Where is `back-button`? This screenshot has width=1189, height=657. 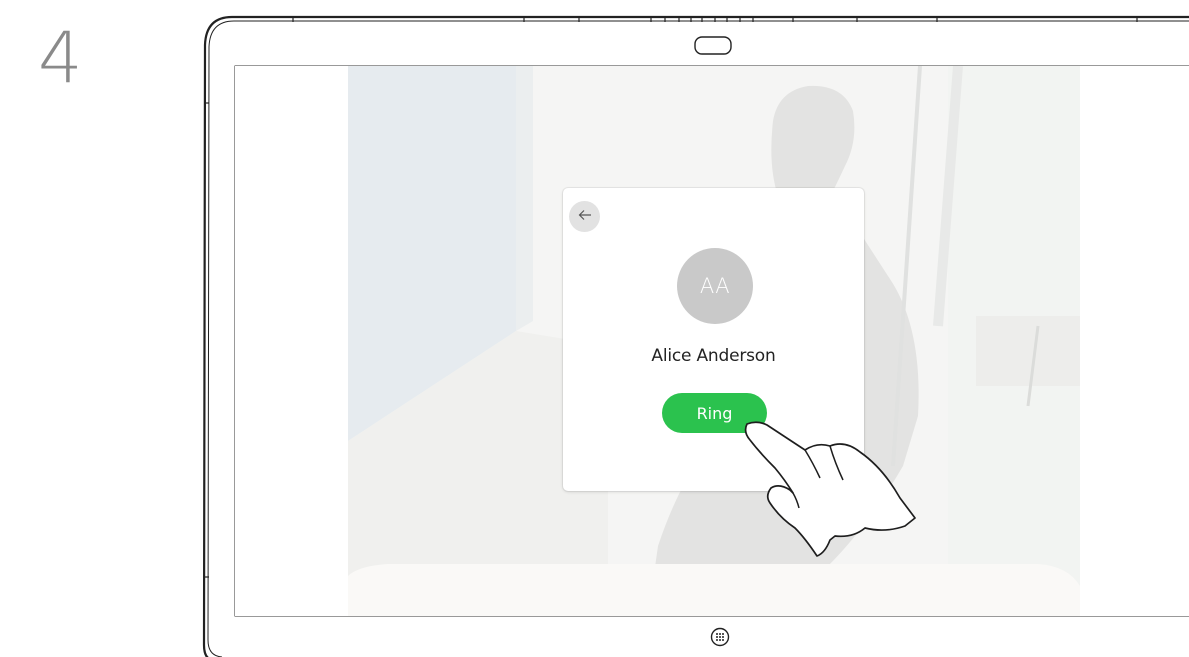
back-button is located at coordinates (584, 216).